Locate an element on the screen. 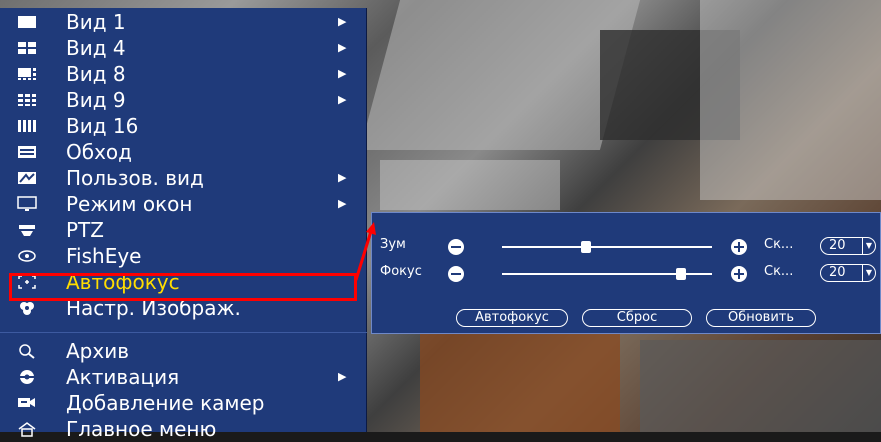 The height and width of the screenshot is (442, 881). menu-item-view9: Вид 9 ▶ is located at coordinates (183, 100).